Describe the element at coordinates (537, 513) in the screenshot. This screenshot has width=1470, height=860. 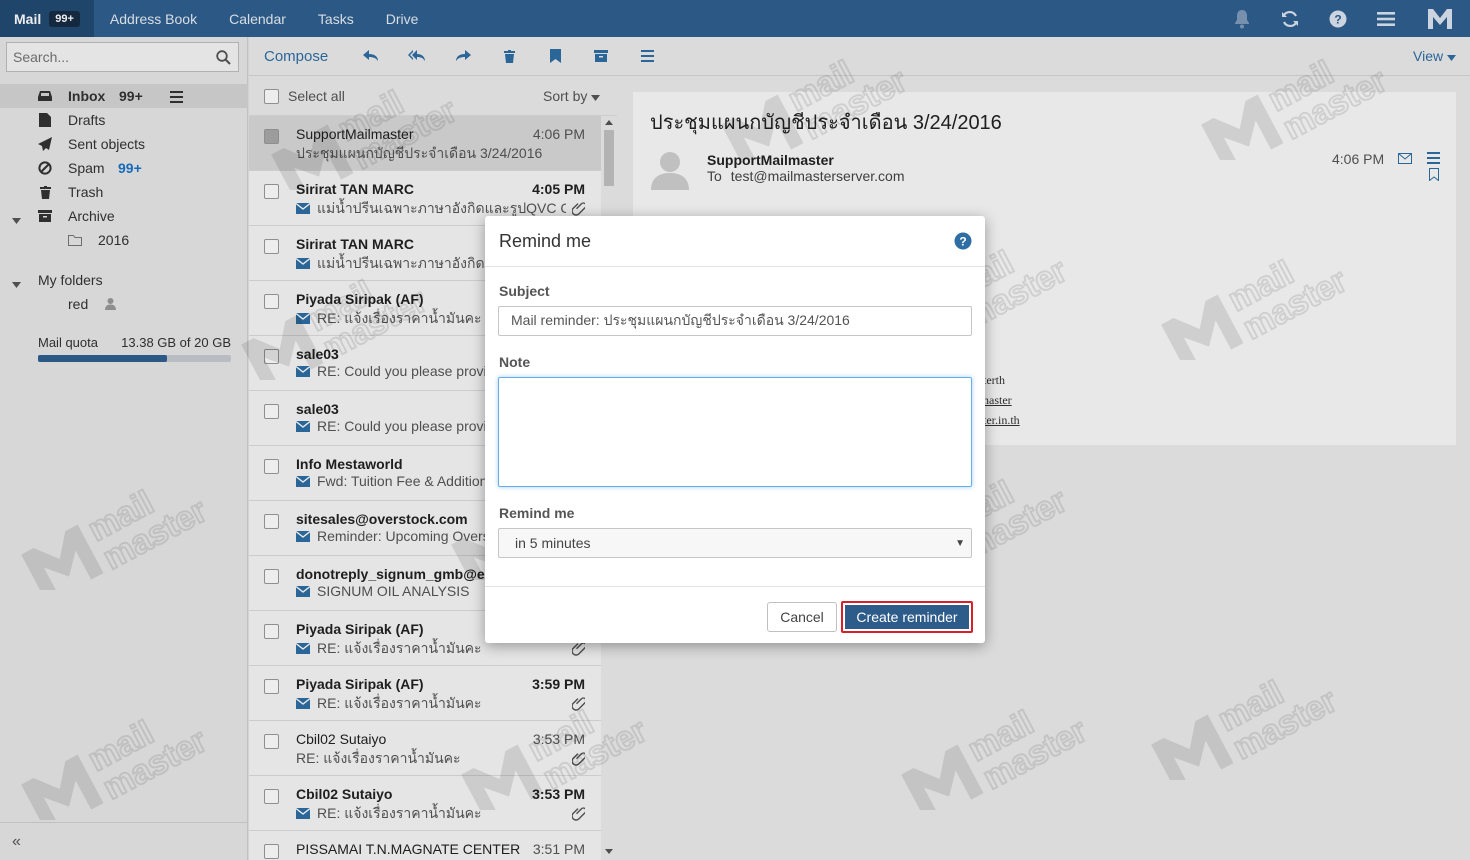
I see `remind-me-label: Remind me` at that location.